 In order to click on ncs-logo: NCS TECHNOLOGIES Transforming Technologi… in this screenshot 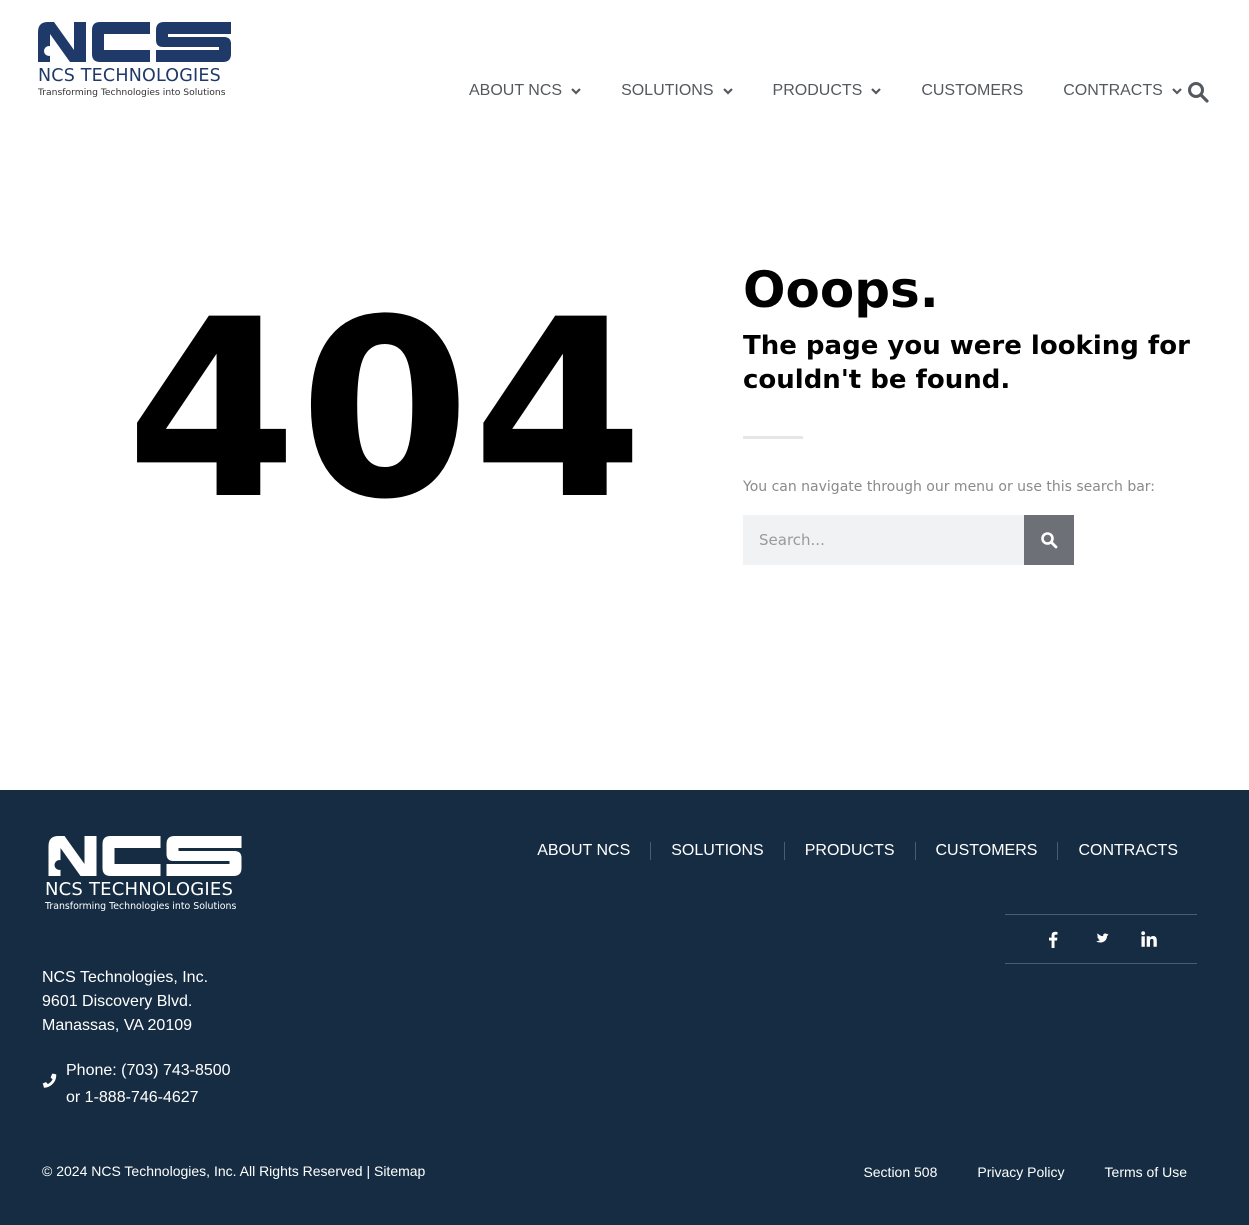, I will do `click(136, 60)`.